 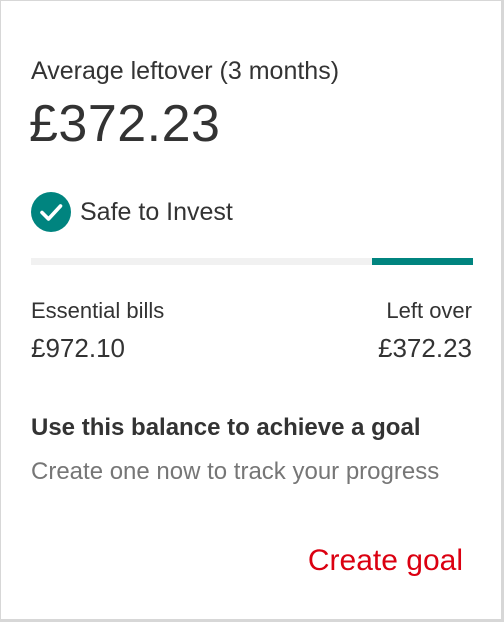 What do you see at coordinates (156, 212) in the screenshot?
I see `status-label: Safe to Invest` at bounding box center [156, 212].